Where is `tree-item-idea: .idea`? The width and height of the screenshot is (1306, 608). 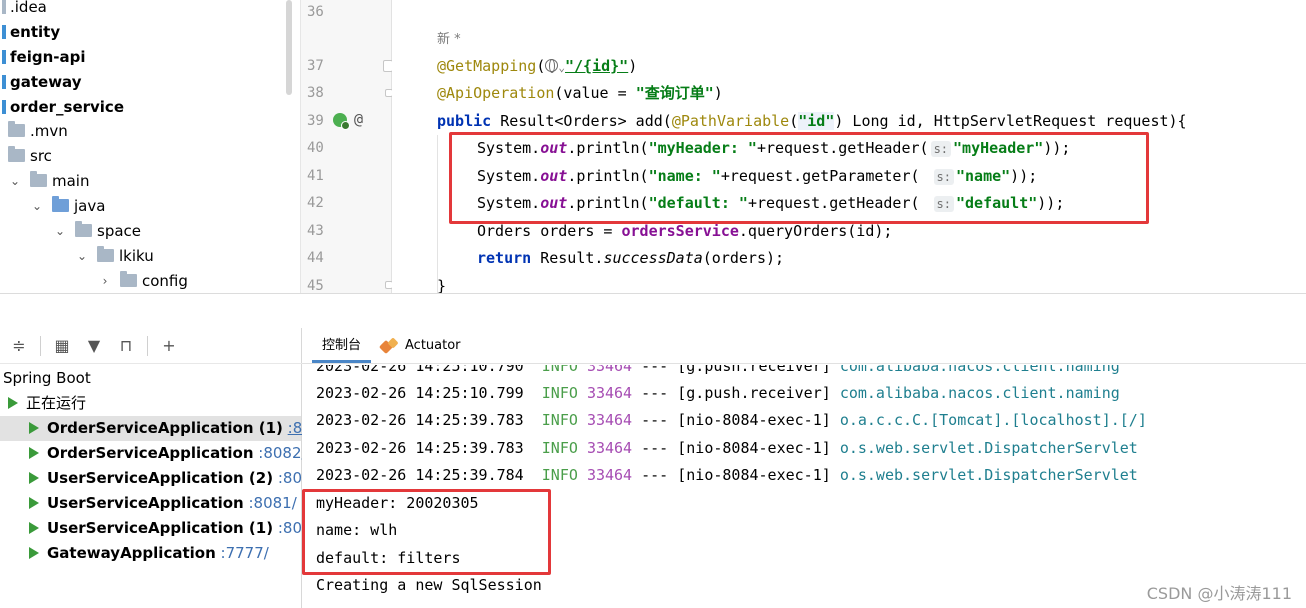 tree-item-idea: .idea is located at coordinates (24, 9).